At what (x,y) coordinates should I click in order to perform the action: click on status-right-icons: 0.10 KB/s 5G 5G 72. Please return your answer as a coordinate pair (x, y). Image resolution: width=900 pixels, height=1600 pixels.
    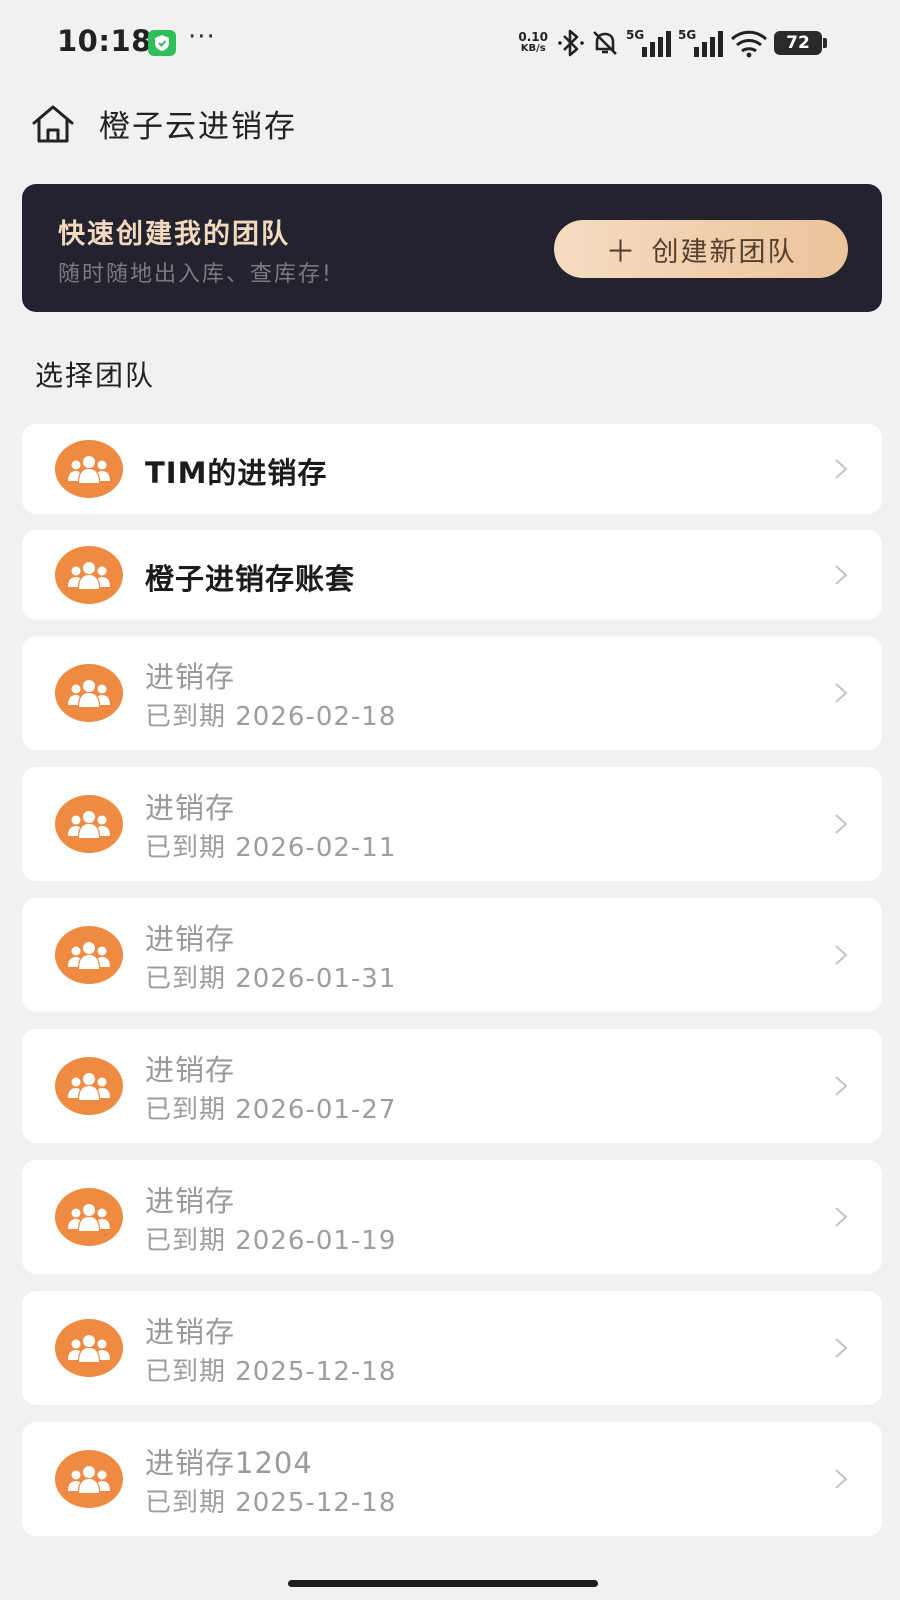
    Looking at the image, I should click on (672, 43).